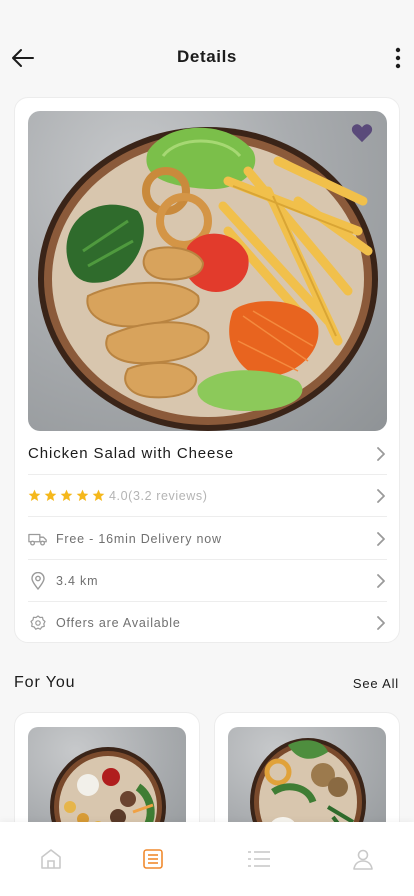  Describe the element at coordinates (139, 538) in the screenshot. I see `delivery-text: Free - 16min Delivery now` at that location.